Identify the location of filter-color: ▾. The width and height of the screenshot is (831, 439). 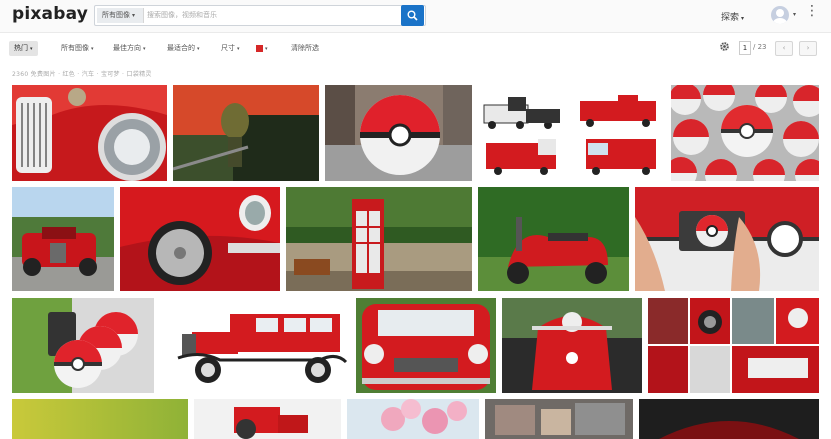
(262, 48).